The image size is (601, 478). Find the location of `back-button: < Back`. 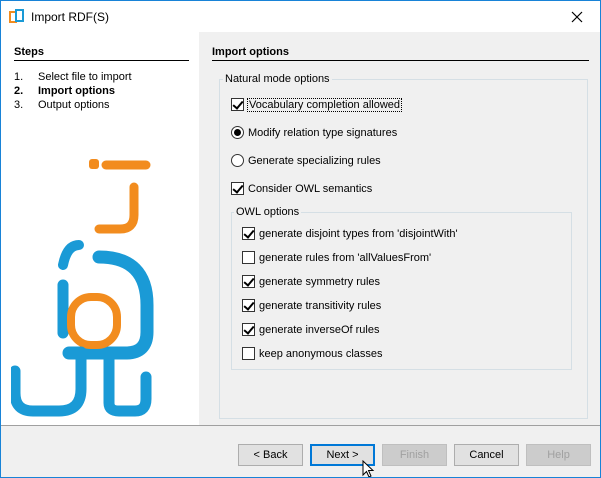

back-button: < Back is located at coordinates (270, 455).